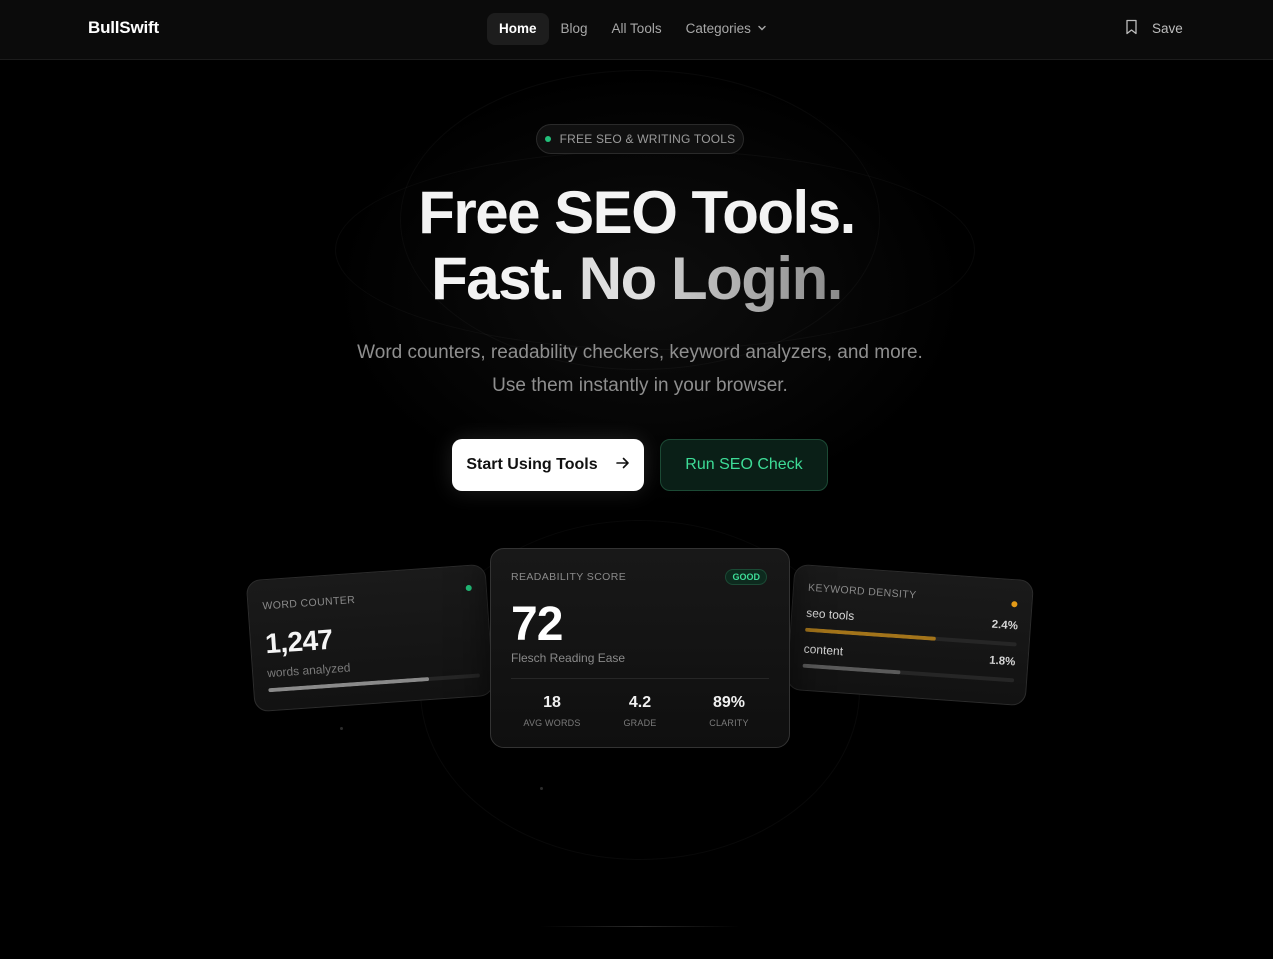  What do you see at coordinates (1167, 28) in the screenshot?
I see `save-label: Save` at bounding box center [1167, 28].